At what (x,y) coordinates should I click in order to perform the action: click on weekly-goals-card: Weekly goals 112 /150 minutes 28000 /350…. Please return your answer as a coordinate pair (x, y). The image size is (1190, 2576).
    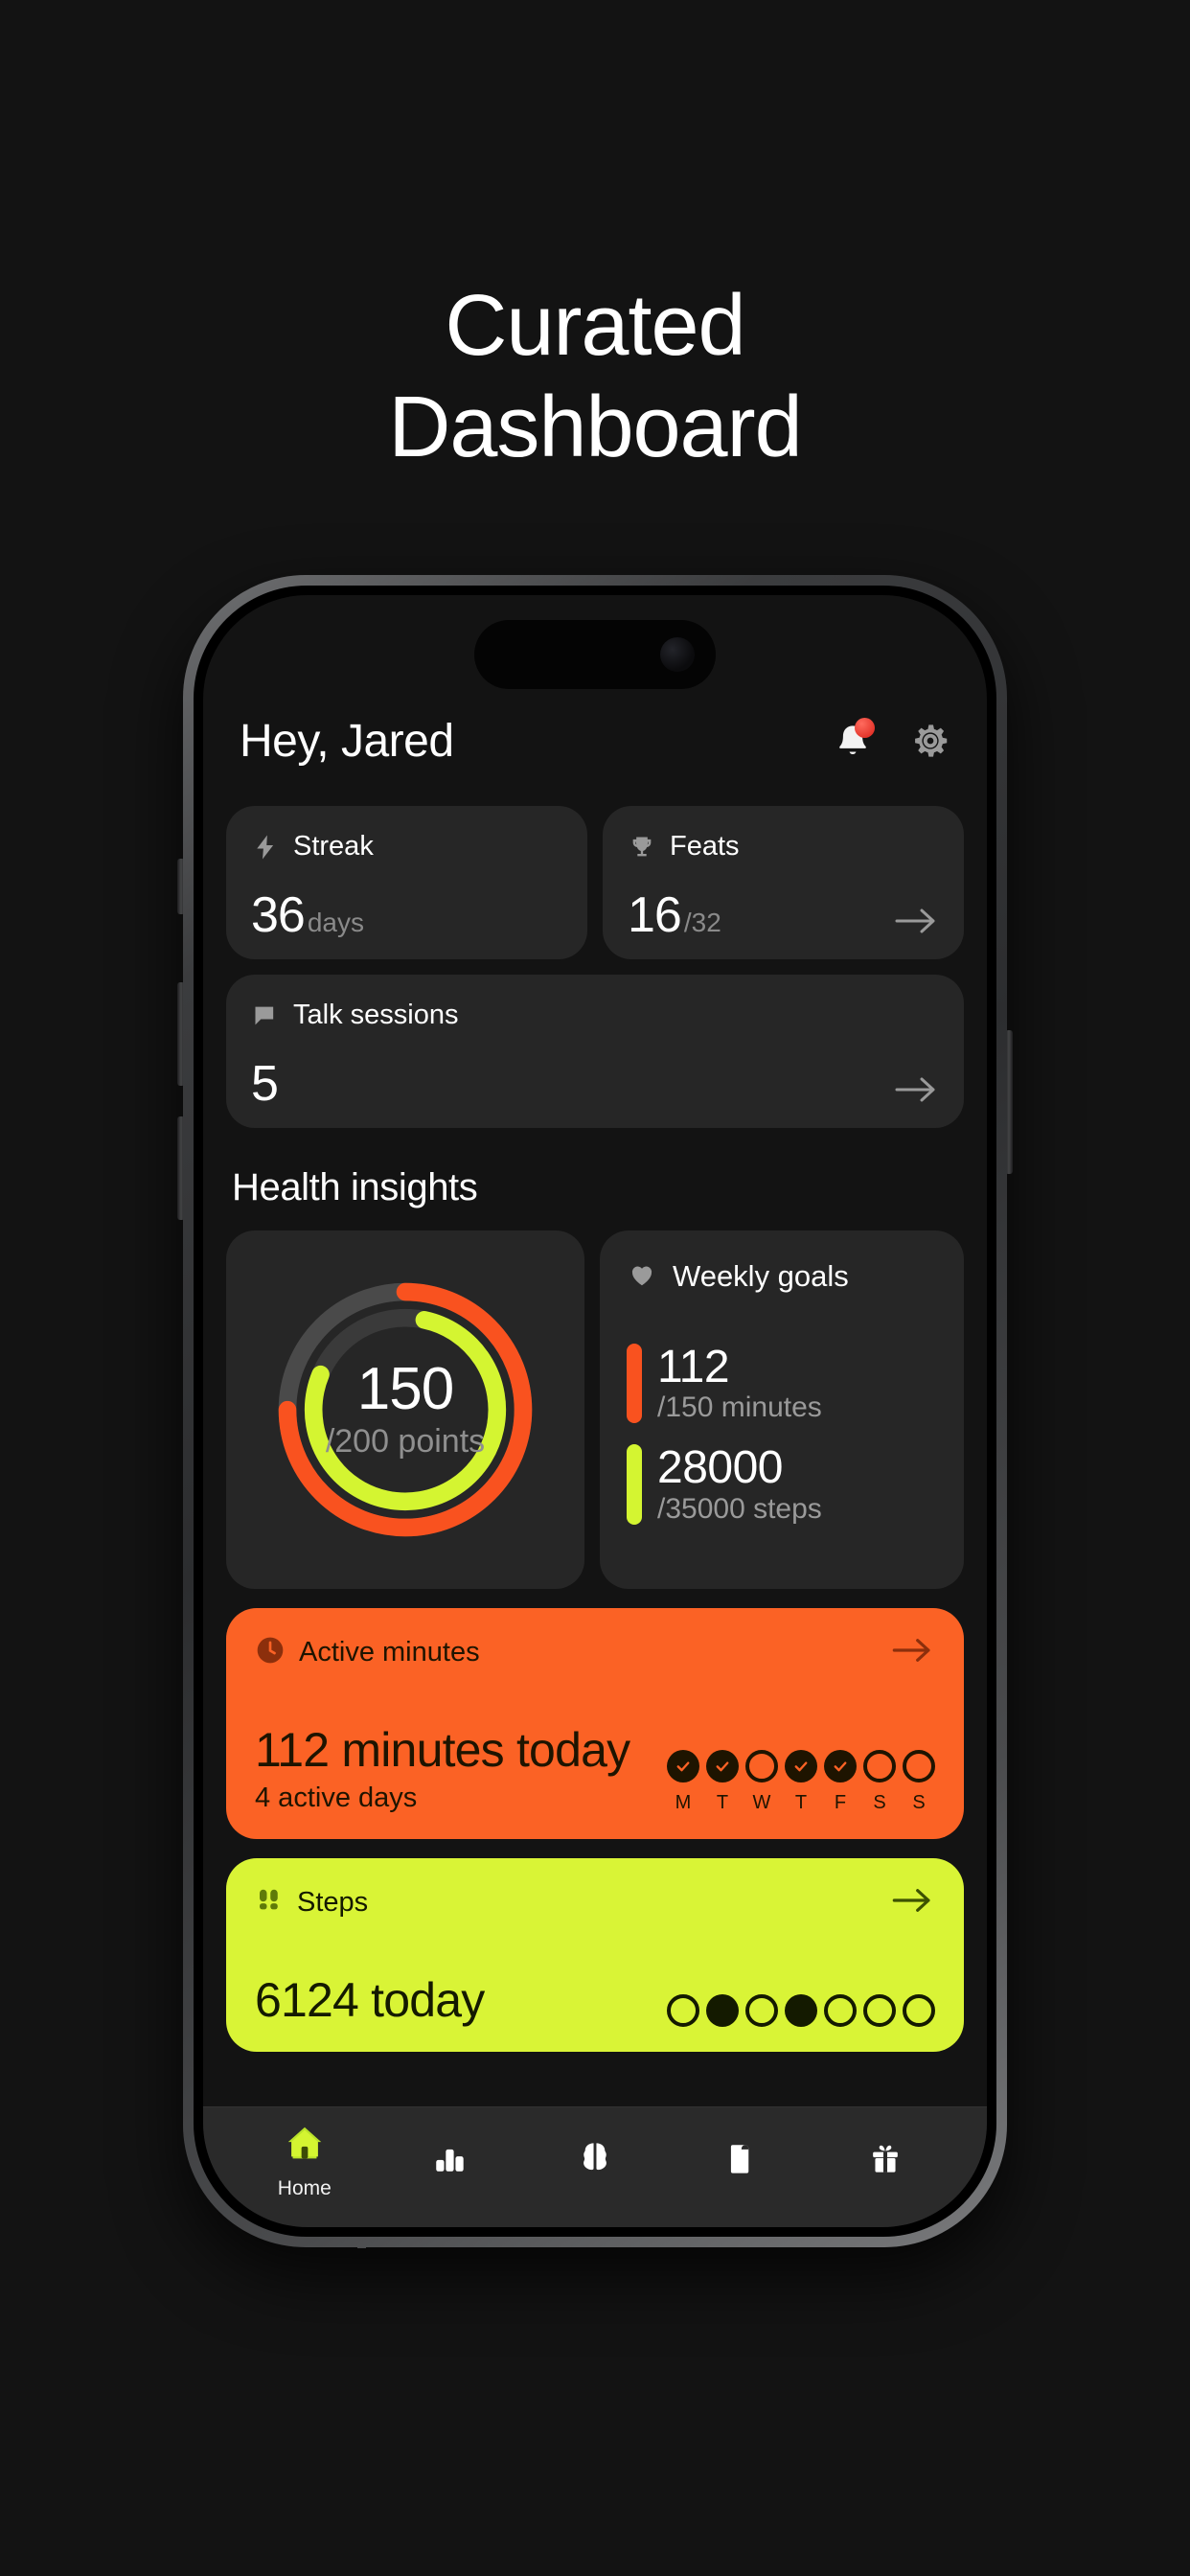
    Looking at the image, I should click on (782, 1410).